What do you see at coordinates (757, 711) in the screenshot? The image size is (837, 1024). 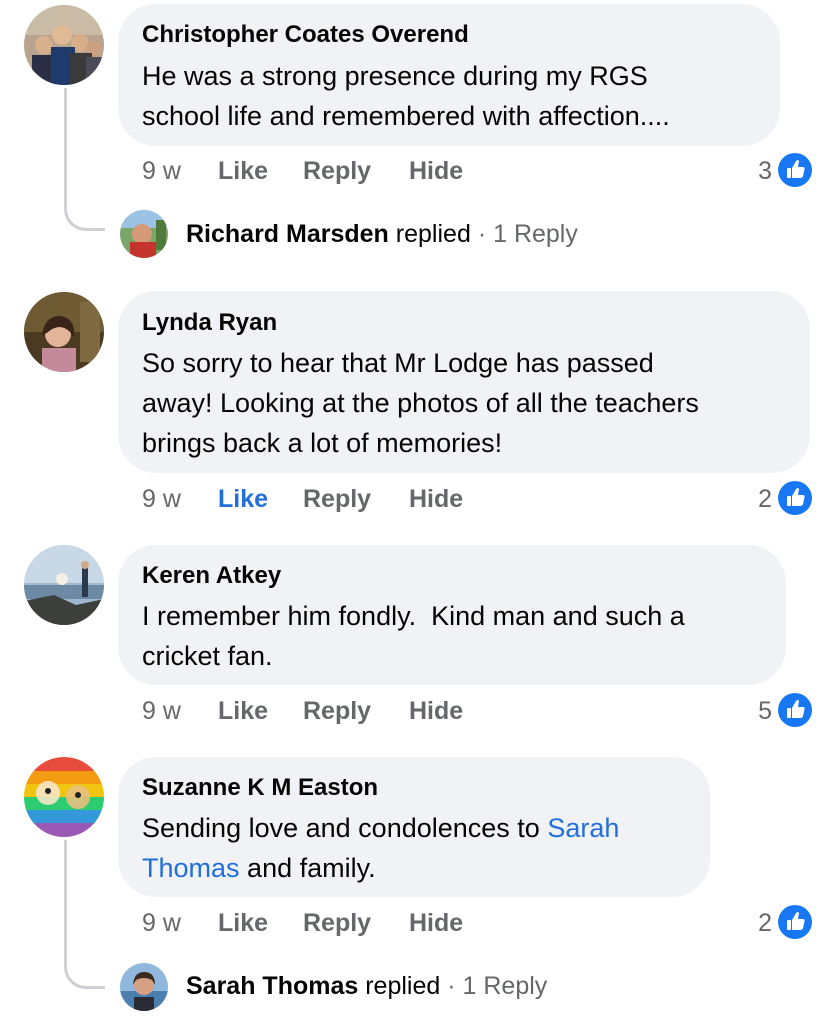 I see `like-count: 5` at bounding box center [757, 711].